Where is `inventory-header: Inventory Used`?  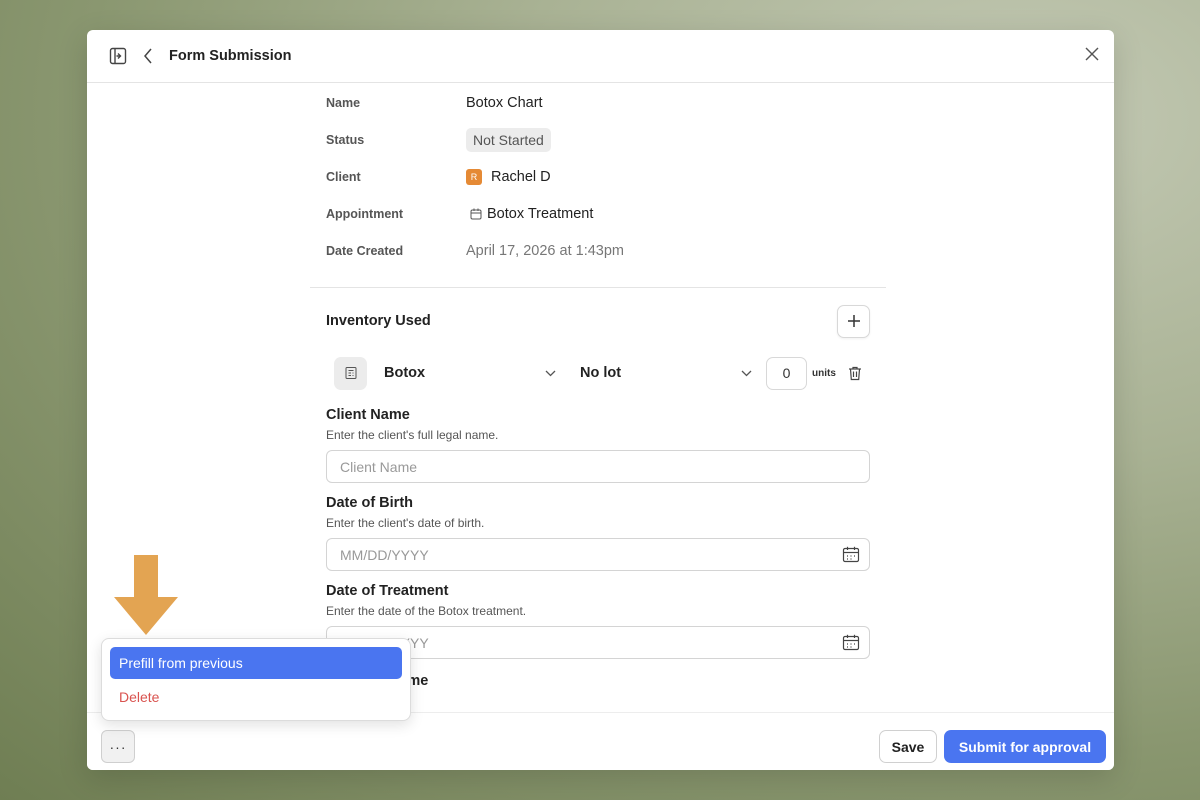 inventory-header: Inventory Used is located at coordinates (598, 313).